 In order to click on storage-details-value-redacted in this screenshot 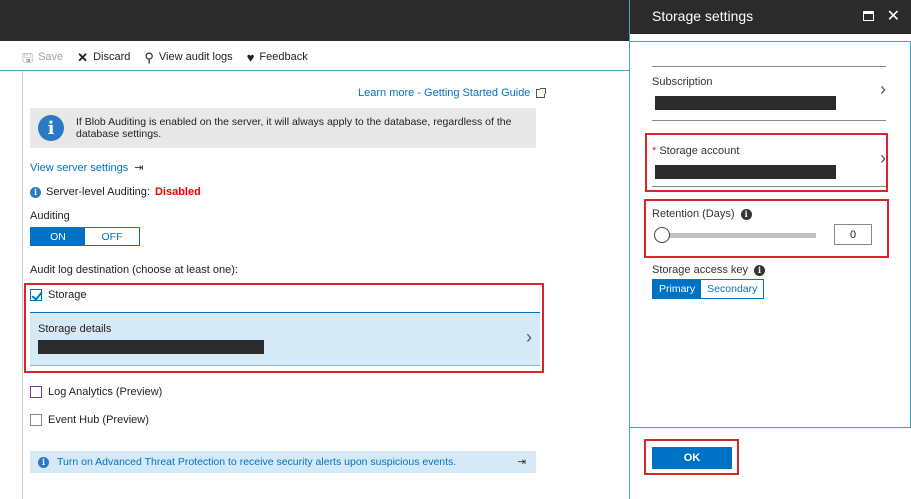, I will do `click(151, 347)`.